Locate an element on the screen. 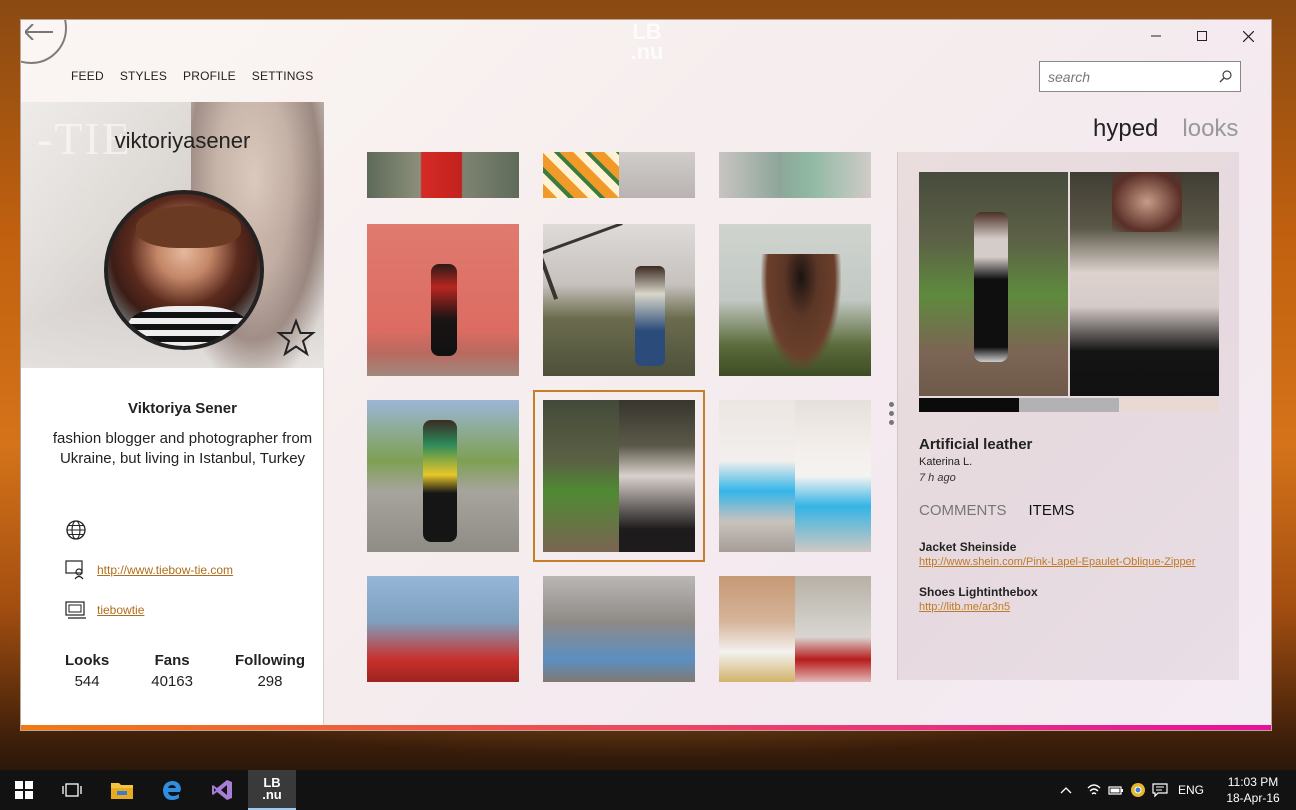 The width and height of the screenshot is (1296, 810). nav-settings: SETTINGS is located at coordinates (283, 76).